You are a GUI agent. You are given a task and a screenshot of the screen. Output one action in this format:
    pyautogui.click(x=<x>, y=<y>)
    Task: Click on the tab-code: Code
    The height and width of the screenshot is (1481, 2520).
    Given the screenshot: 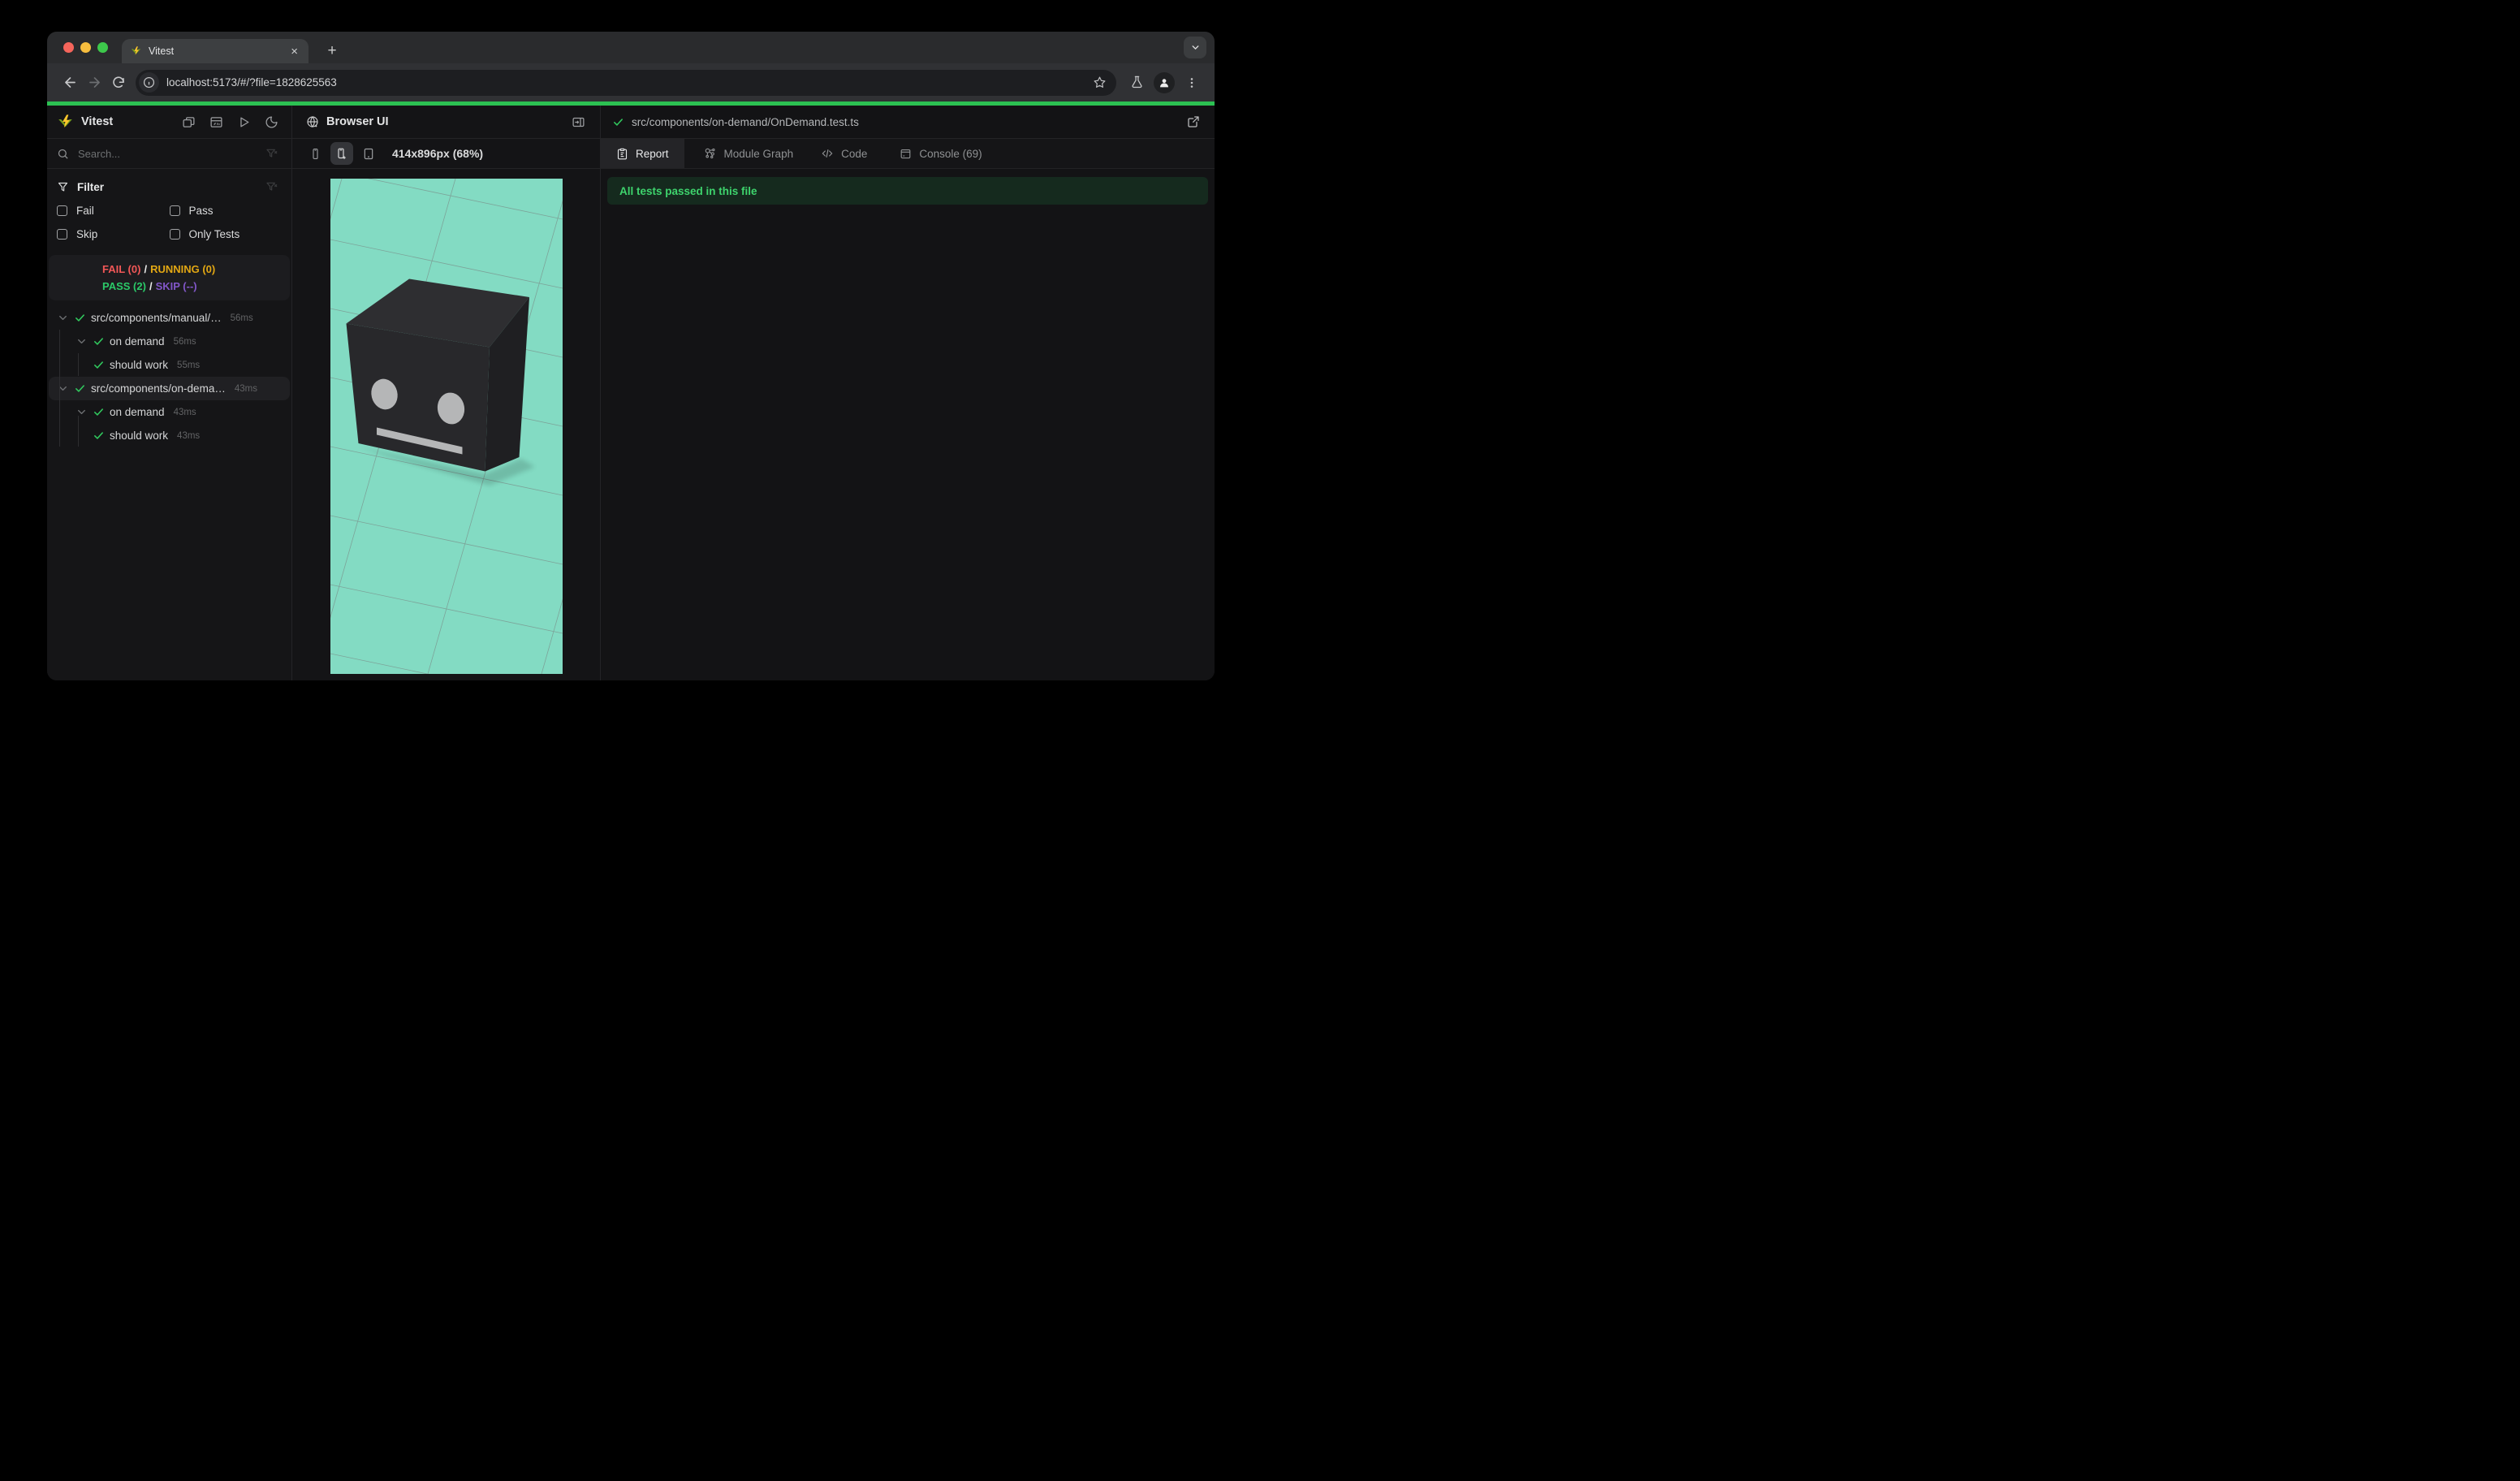 What is the action you would take?
    pyautogui.click(x=844, y=153)
    